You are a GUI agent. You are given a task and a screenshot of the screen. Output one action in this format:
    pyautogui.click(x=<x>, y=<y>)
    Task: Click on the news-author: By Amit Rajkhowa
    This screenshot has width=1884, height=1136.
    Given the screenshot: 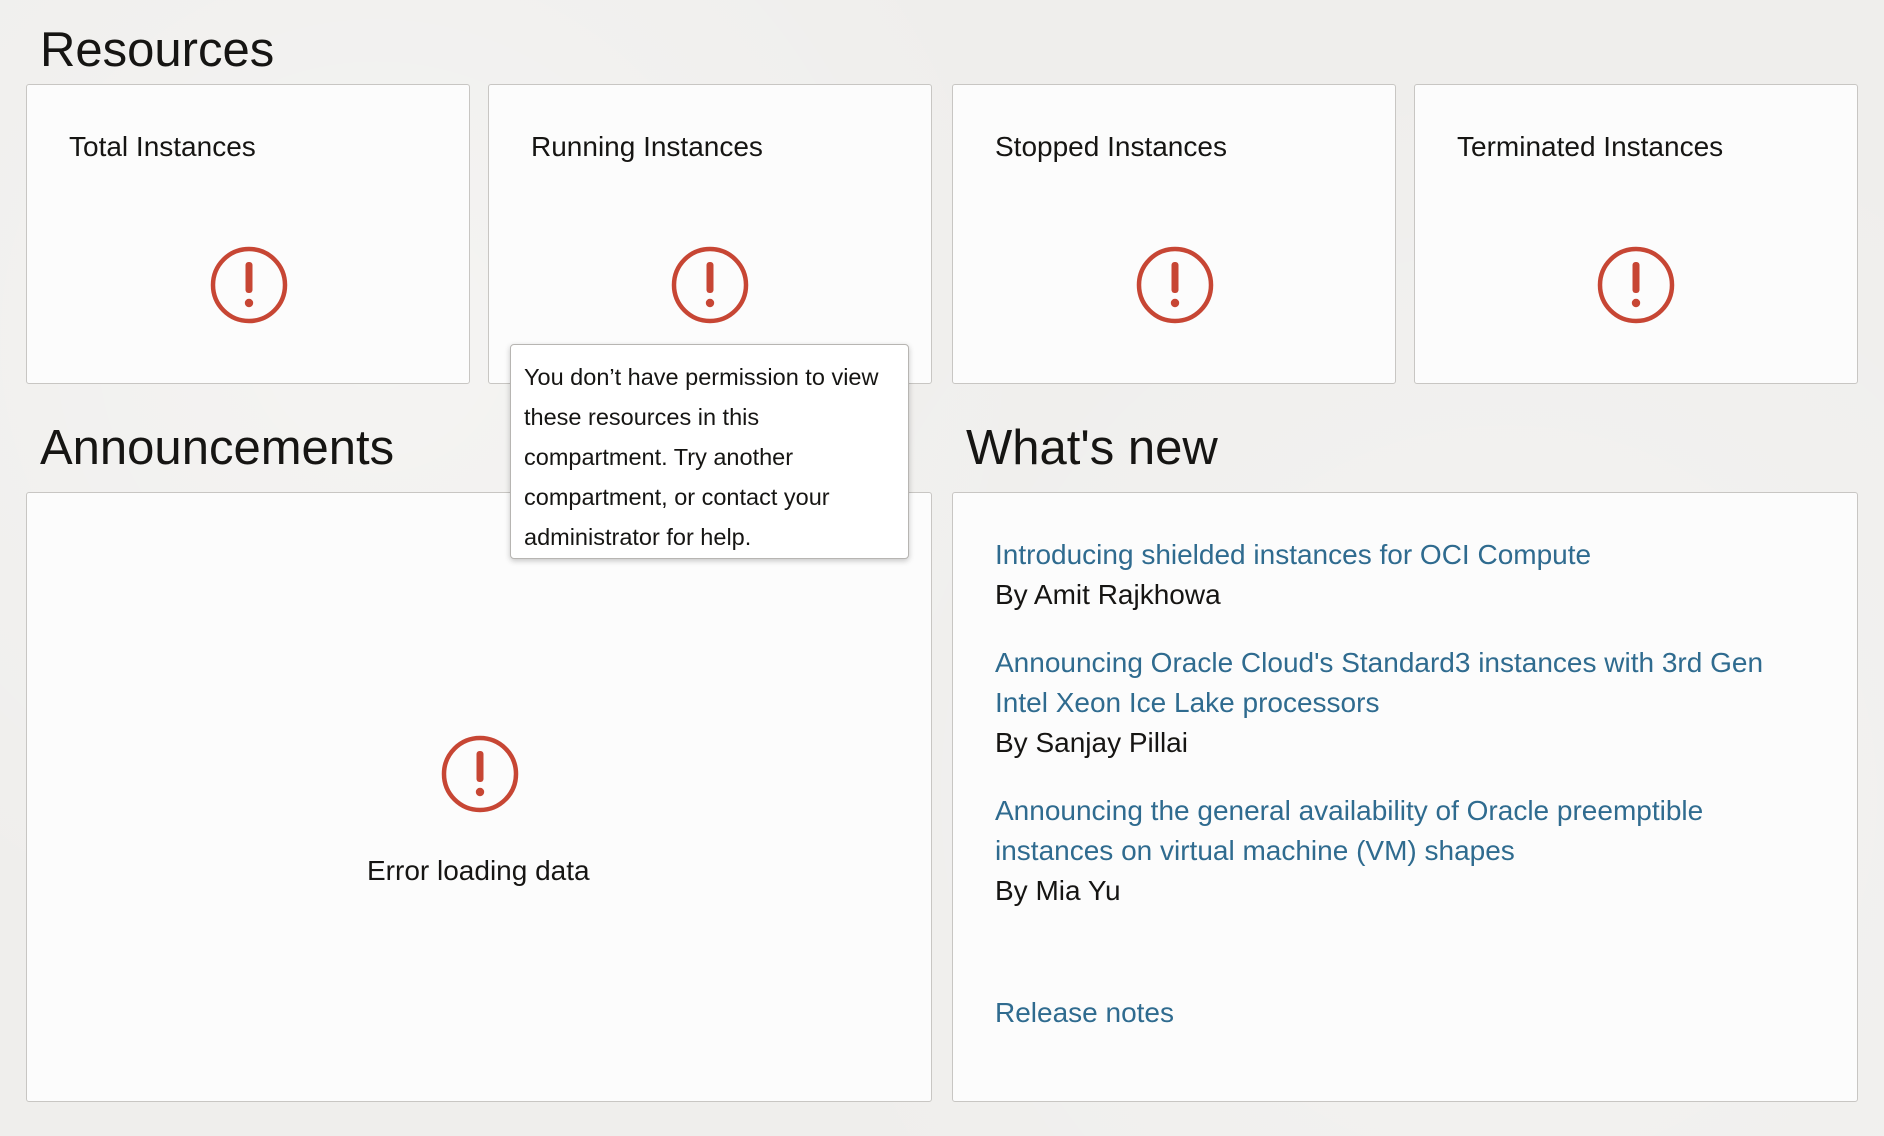 What is the action you would take?
    pyautogui.click(x=1108, y=594)
    